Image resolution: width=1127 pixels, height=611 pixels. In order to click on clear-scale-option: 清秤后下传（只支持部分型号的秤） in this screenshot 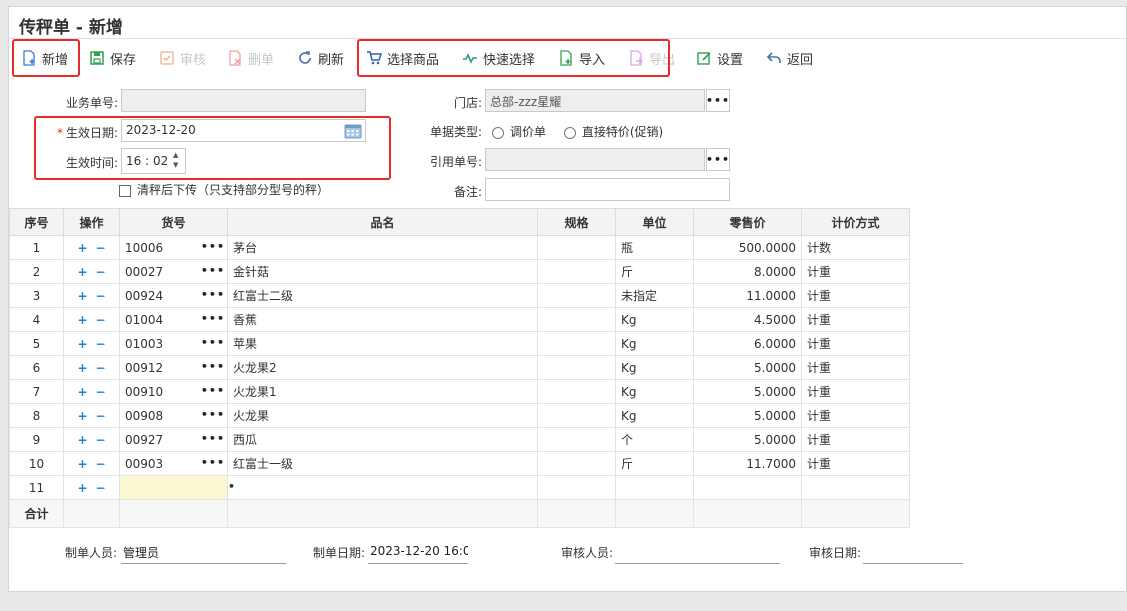, I will do `click(224, 189)`.